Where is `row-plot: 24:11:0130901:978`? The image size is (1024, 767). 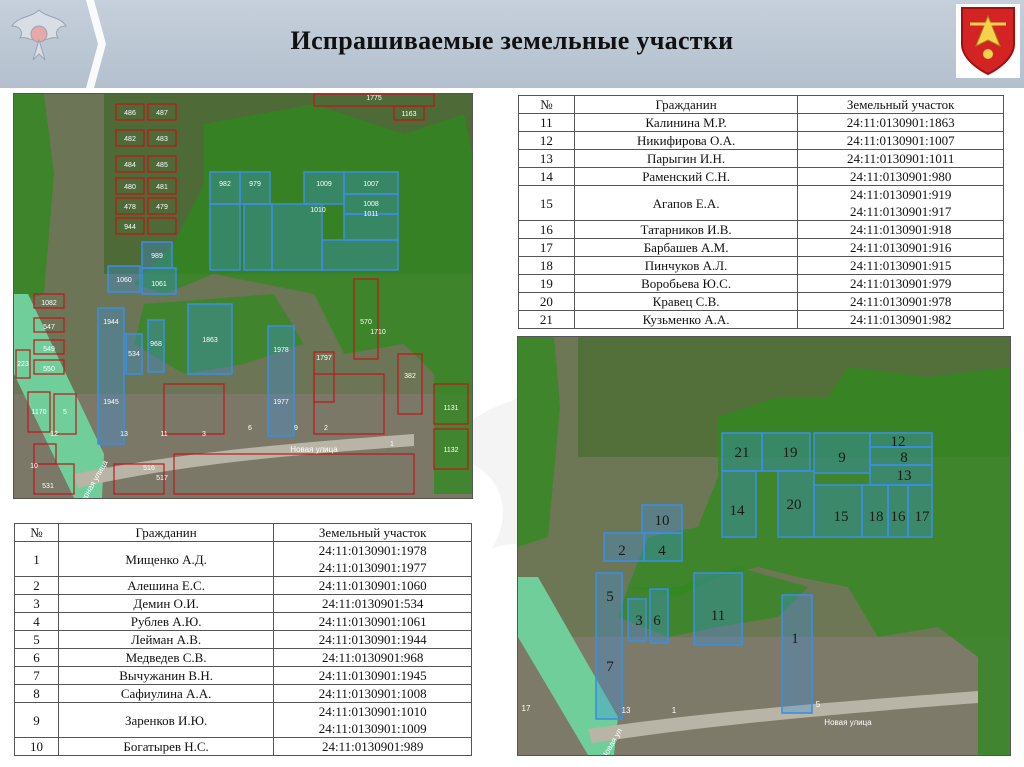
row-plot: 24:11:0130901:978 is located at coordinates (900, 301).